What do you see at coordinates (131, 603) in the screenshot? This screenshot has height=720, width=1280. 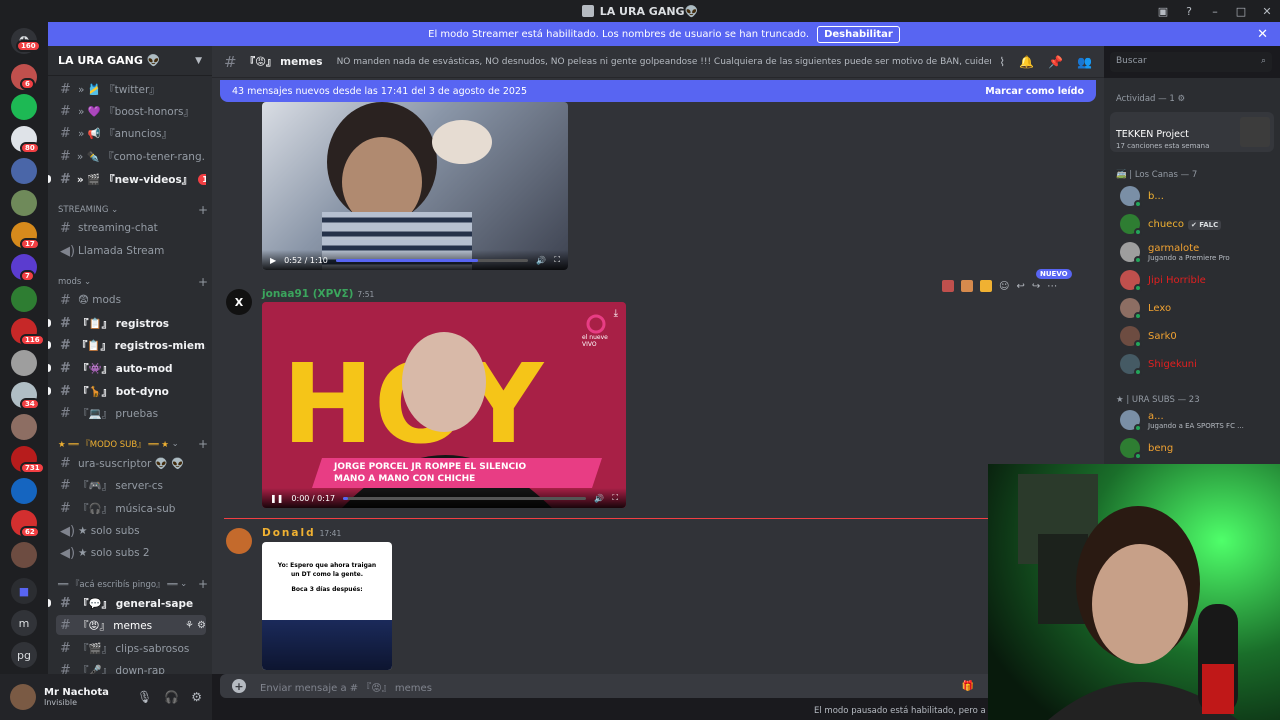 I see `channel-general-sape: # 『💬』 general-sape` at bounding box center [131, 603].